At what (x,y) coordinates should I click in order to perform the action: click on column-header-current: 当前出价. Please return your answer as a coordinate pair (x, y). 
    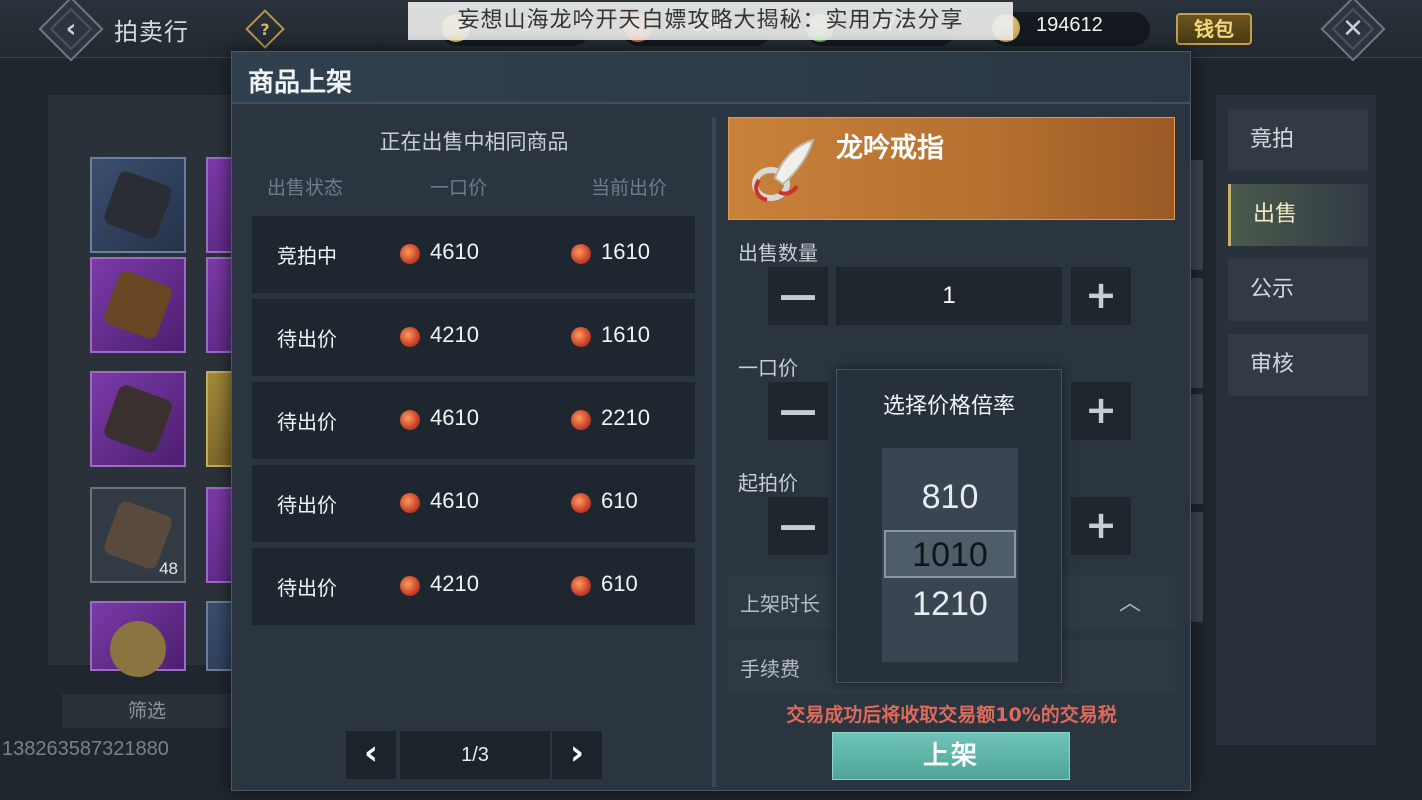
    Looking at the image, I should click on (629, 188).